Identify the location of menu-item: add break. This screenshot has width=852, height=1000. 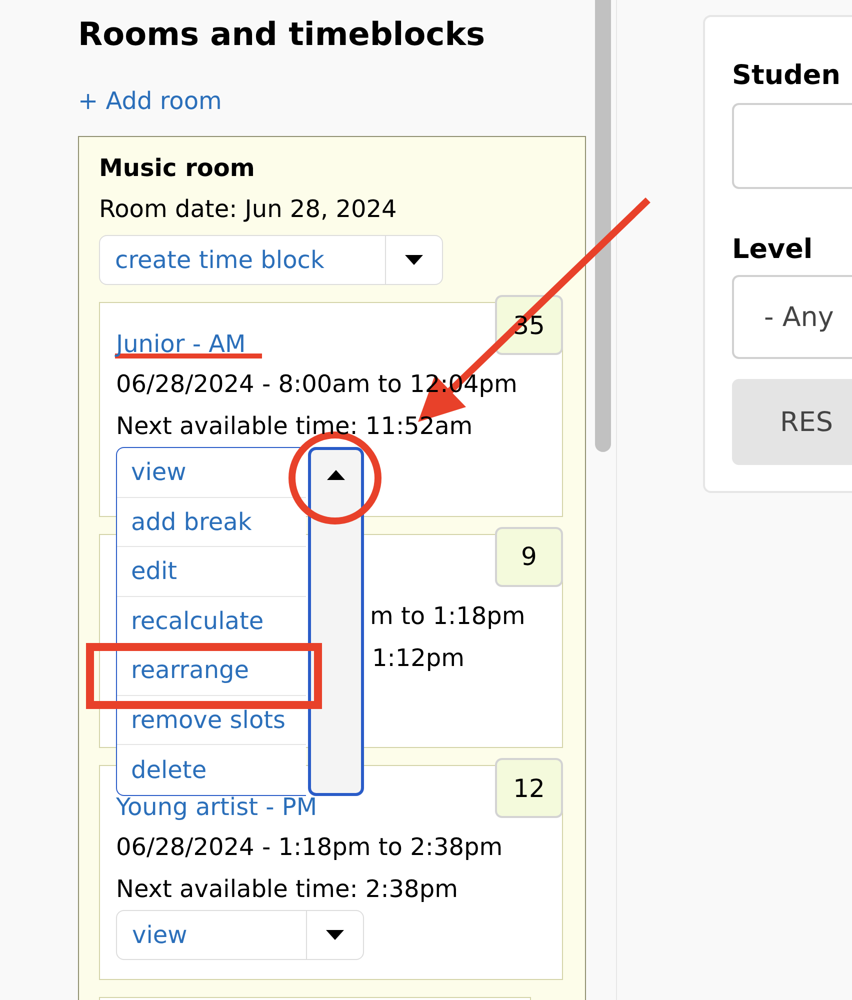
(191, 522).